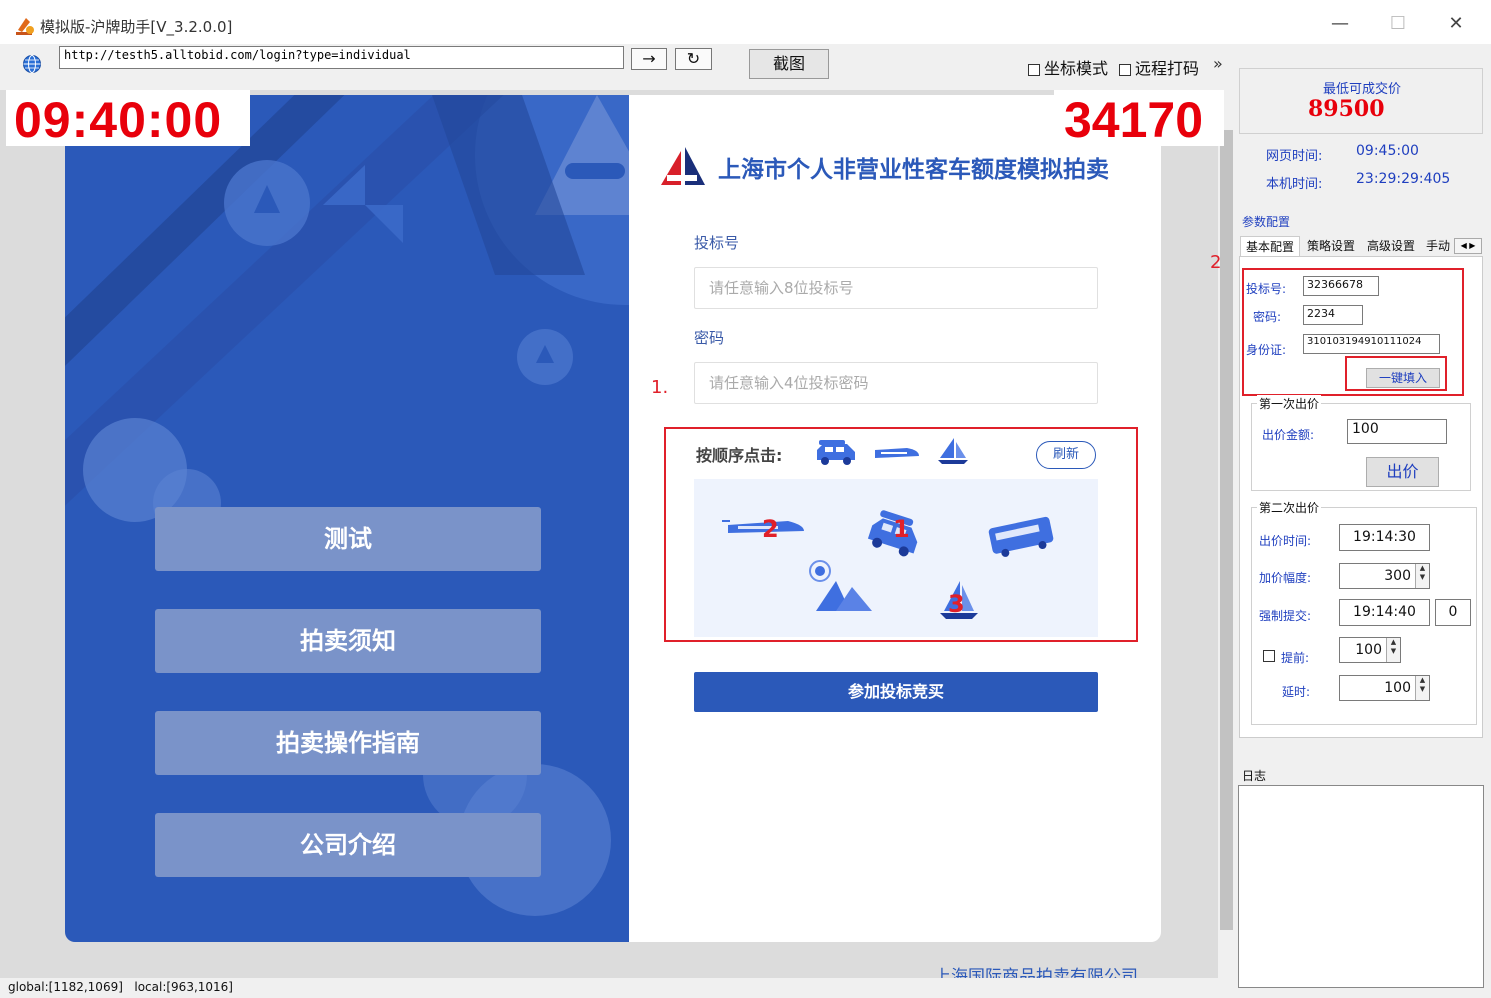 The image size is (1491, 998). What do you see at coordinates (1270, 246) in the screenshot?
I see `tab-basic: 基本配置` at bounding box center [1270, 246].